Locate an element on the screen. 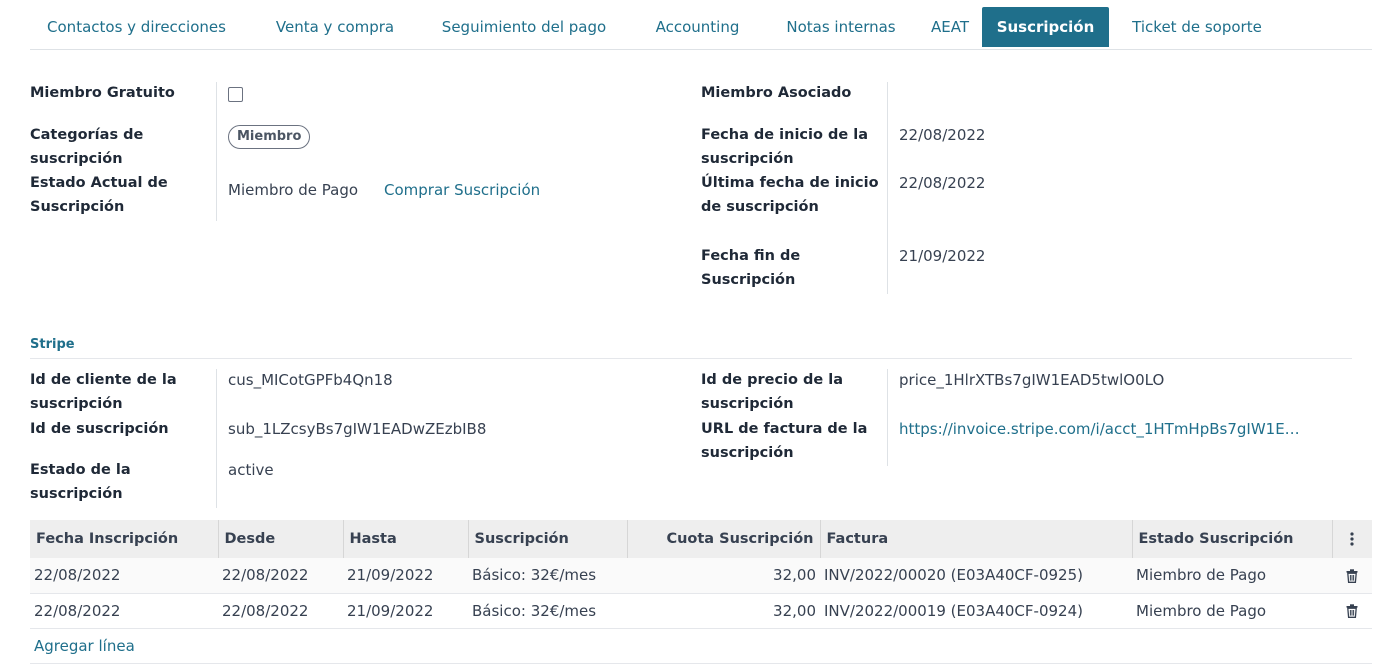 Image resolution: width=1388 pixels, height=668 pixels. start-date-value: 22/08/2022 is located at coordinates (942, 135).